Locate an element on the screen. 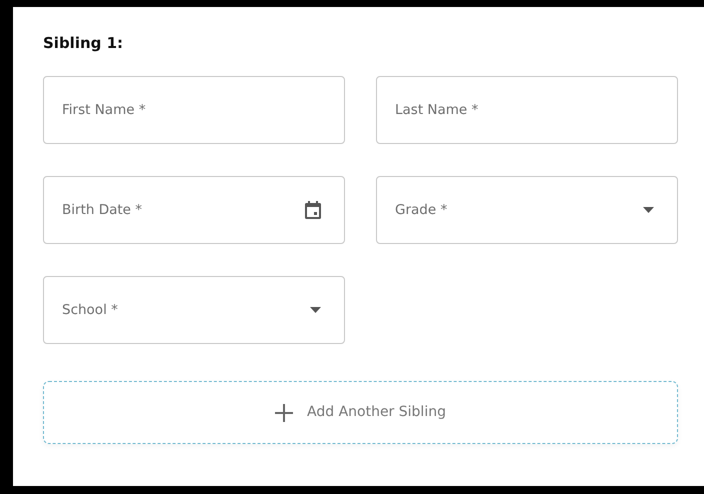 The height and width of the screenshot is (494, 704). calendar-icon is located at coordinates (313, 210).